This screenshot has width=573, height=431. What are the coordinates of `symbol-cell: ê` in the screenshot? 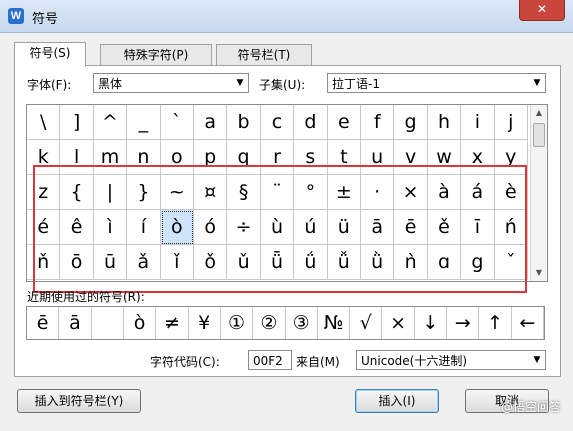 It's located at (77, 227).